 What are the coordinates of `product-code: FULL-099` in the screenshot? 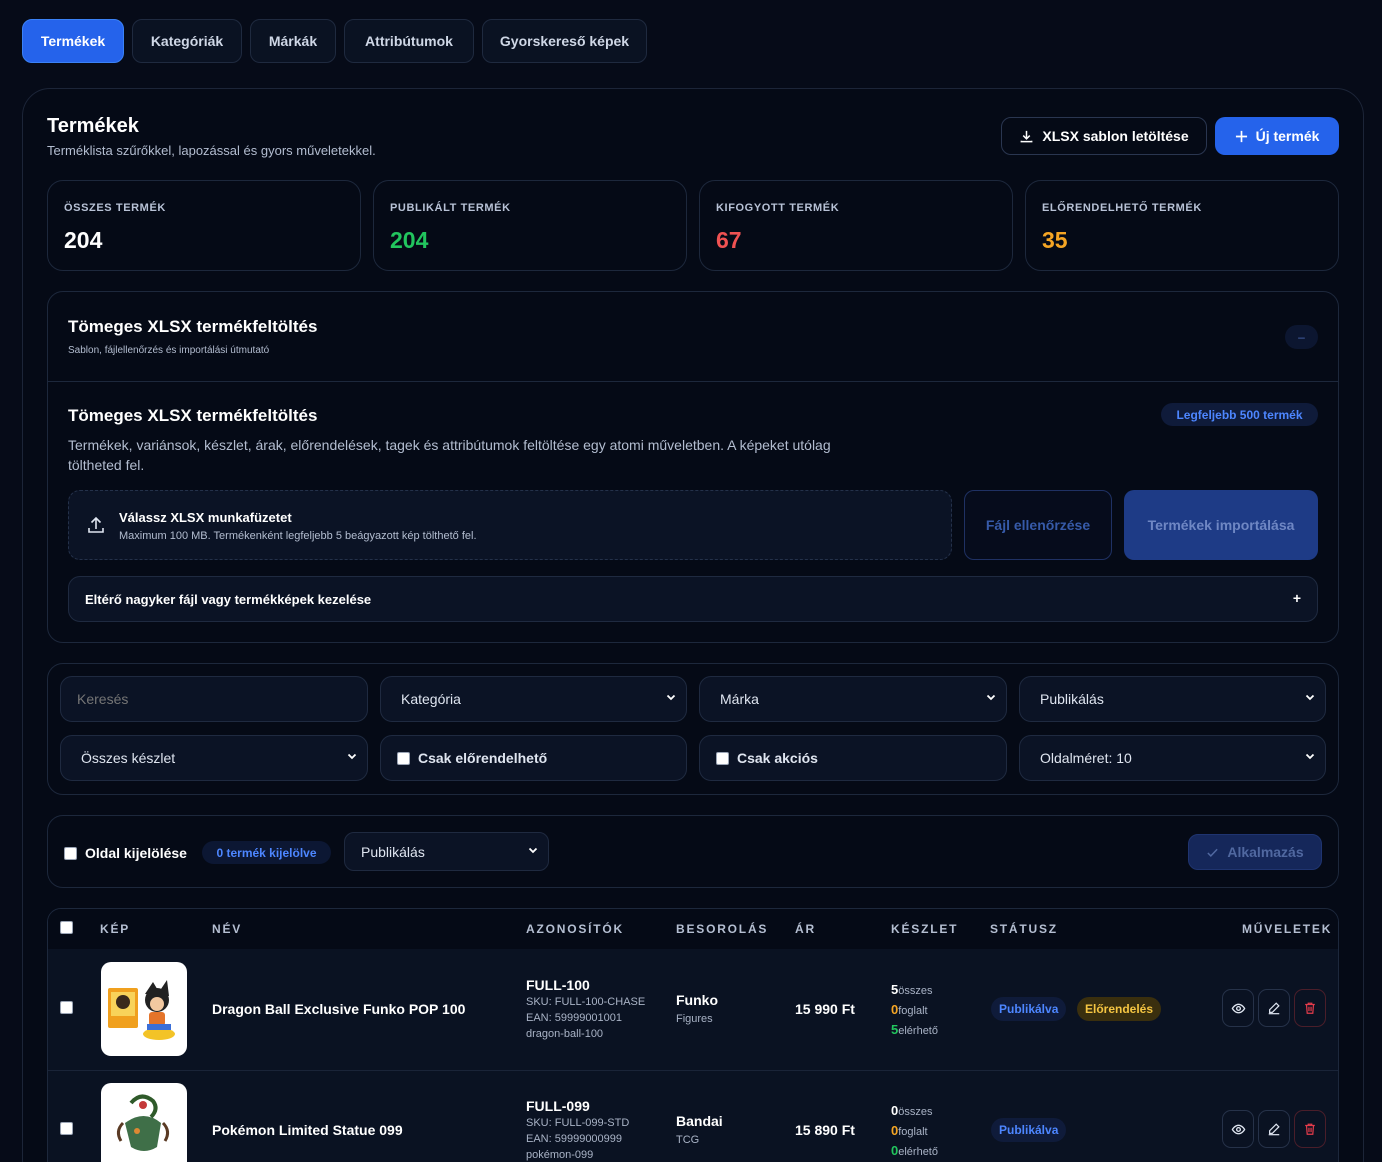 It's located at (558, 1106).